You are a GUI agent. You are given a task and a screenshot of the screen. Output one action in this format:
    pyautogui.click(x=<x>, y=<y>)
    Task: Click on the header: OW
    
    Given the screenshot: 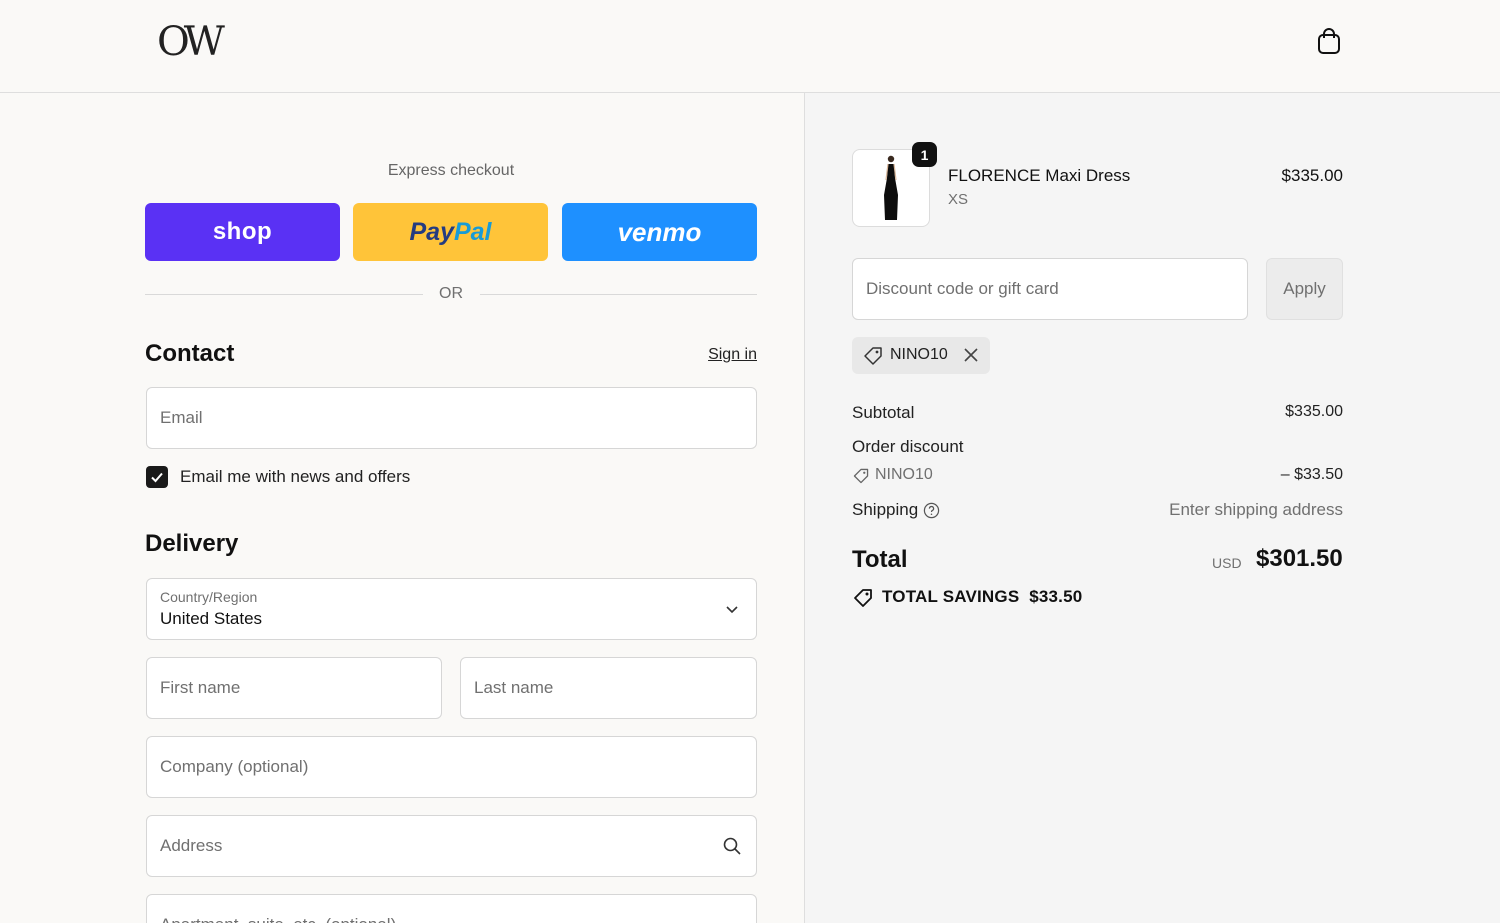 What is the action you would take?
    pyautogui.click(x=750, y=46)
    